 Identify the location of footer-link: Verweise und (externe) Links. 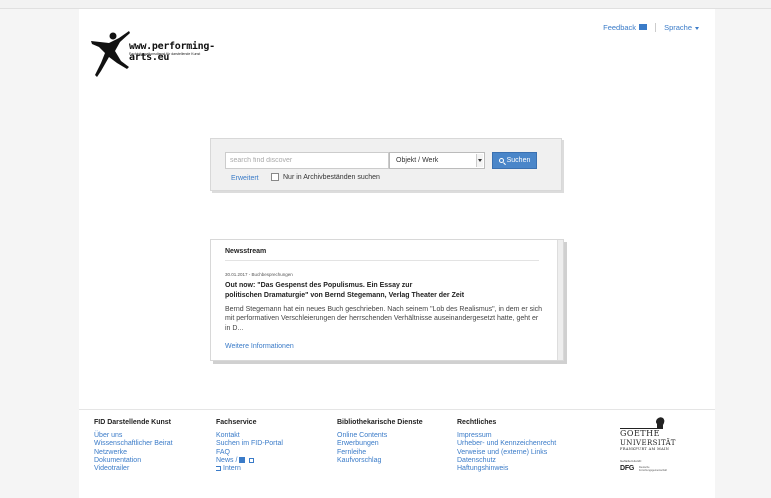
(506, 453).